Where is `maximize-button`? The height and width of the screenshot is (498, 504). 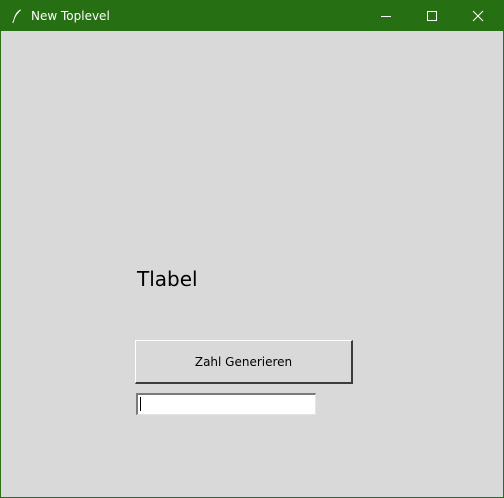 maximize-button is located at coordinates (432, 16).